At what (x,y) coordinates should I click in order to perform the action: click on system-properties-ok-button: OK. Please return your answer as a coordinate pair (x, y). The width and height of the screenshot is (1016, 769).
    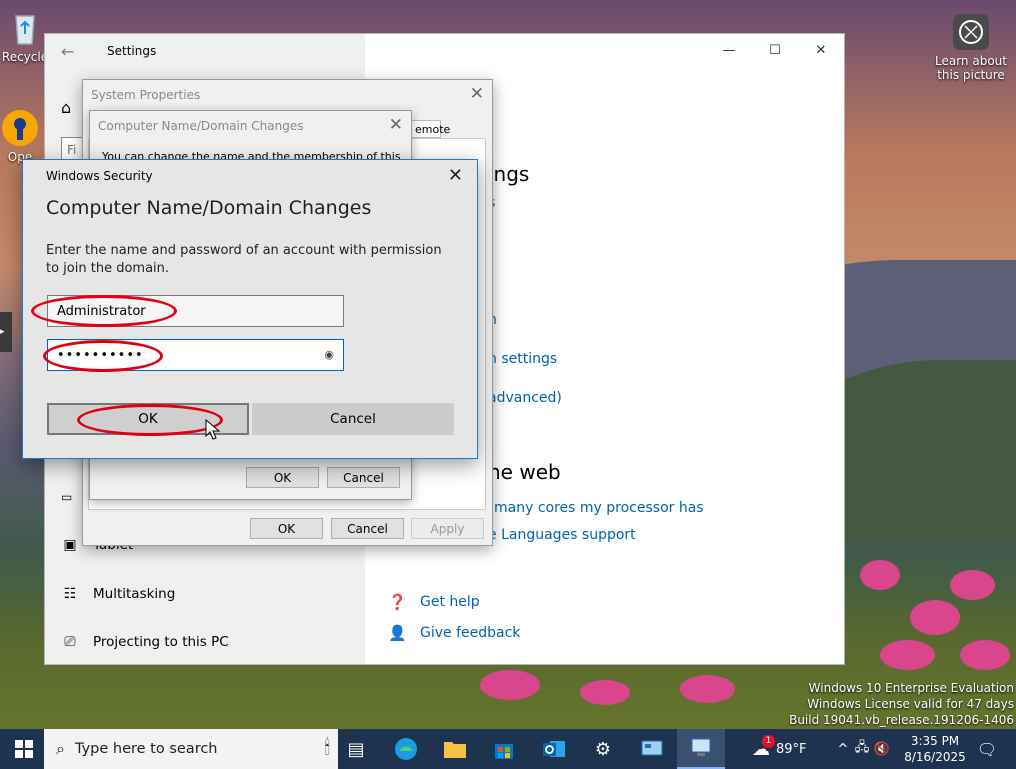
    Looking at the image, I should click on (286, 528).